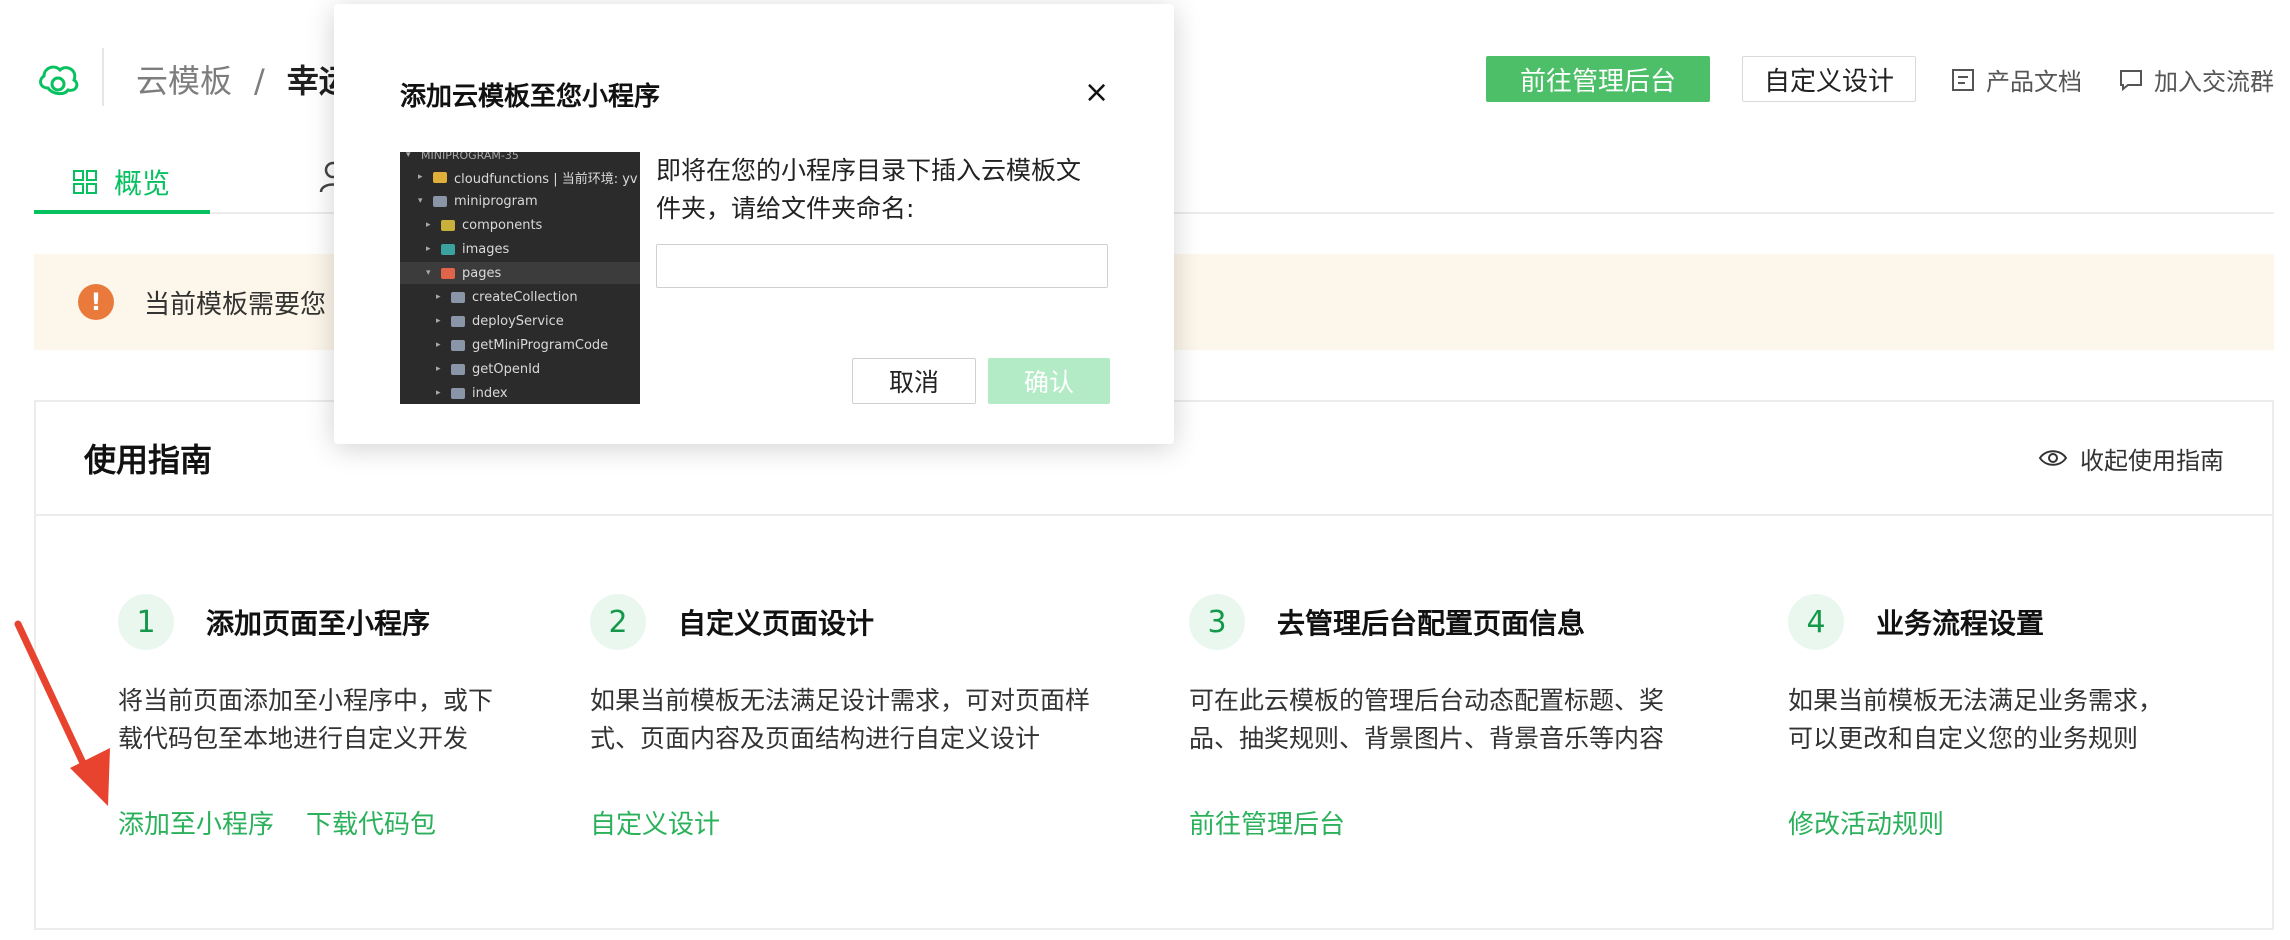 This screenshot has height=940, width=2290. Describe the element at coordinates (1816, 622) in the screenshot. I see `step-number: 4` at that location.